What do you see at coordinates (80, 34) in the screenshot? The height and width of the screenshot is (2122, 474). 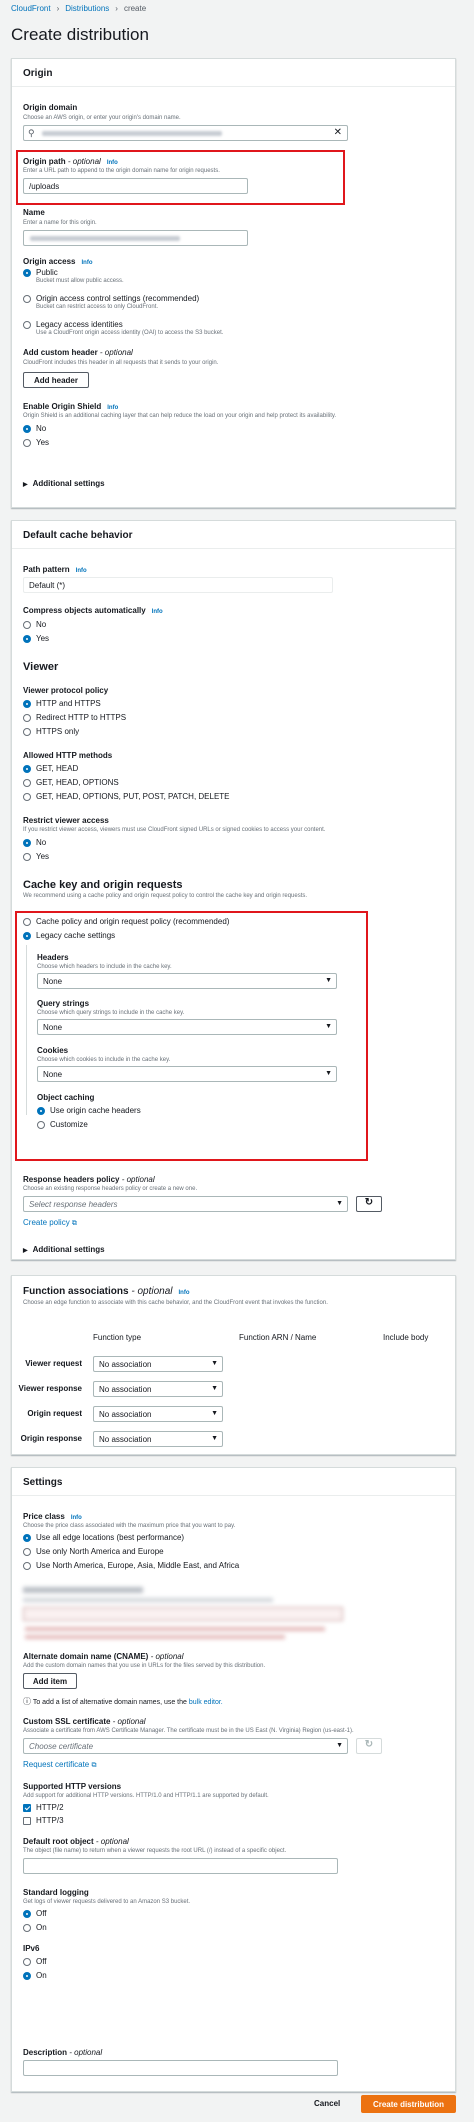 I see `page-title: Create distribution` at bounding box center [80, 34].